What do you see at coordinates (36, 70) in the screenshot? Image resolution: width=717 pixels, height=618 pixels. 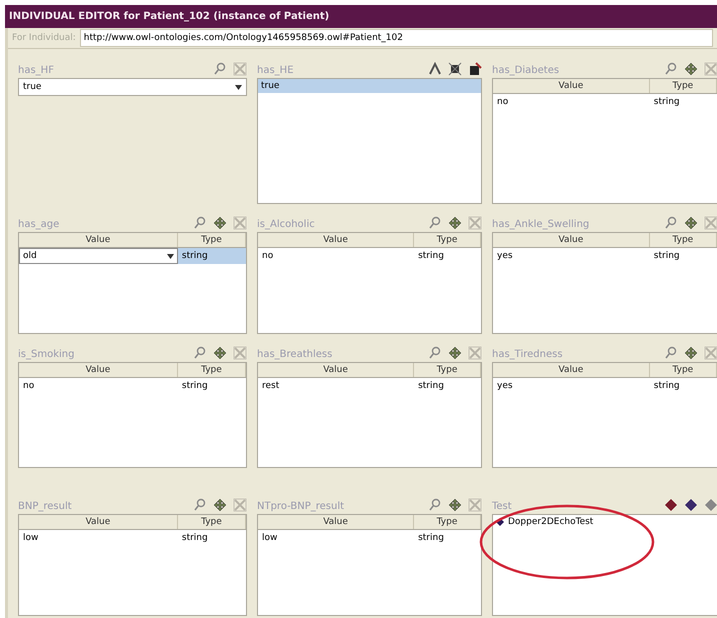 I see `property-label: has_HF` at bounding box center [36, 70].